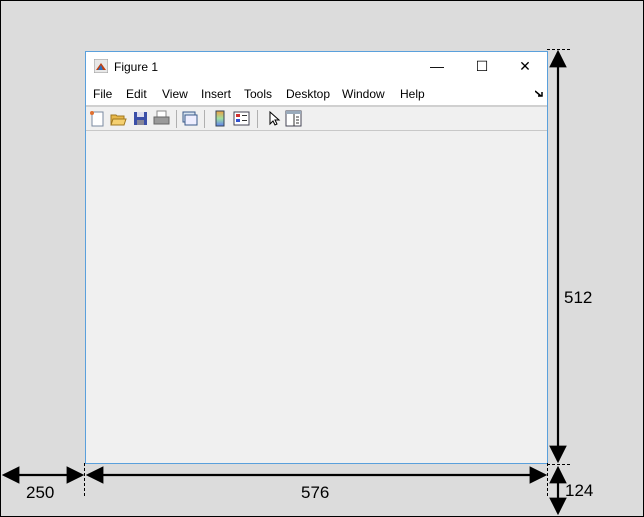 This screenshot has height=517, width=644. I want to click on width-label: 576, so click(315, 492).